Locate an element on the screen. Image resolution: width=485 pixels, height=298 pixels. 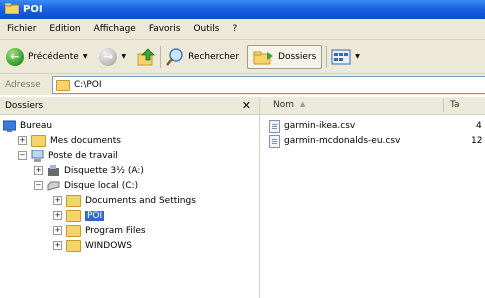
file-row: garmin-ikea.csv is located at coordinates (312, 126).